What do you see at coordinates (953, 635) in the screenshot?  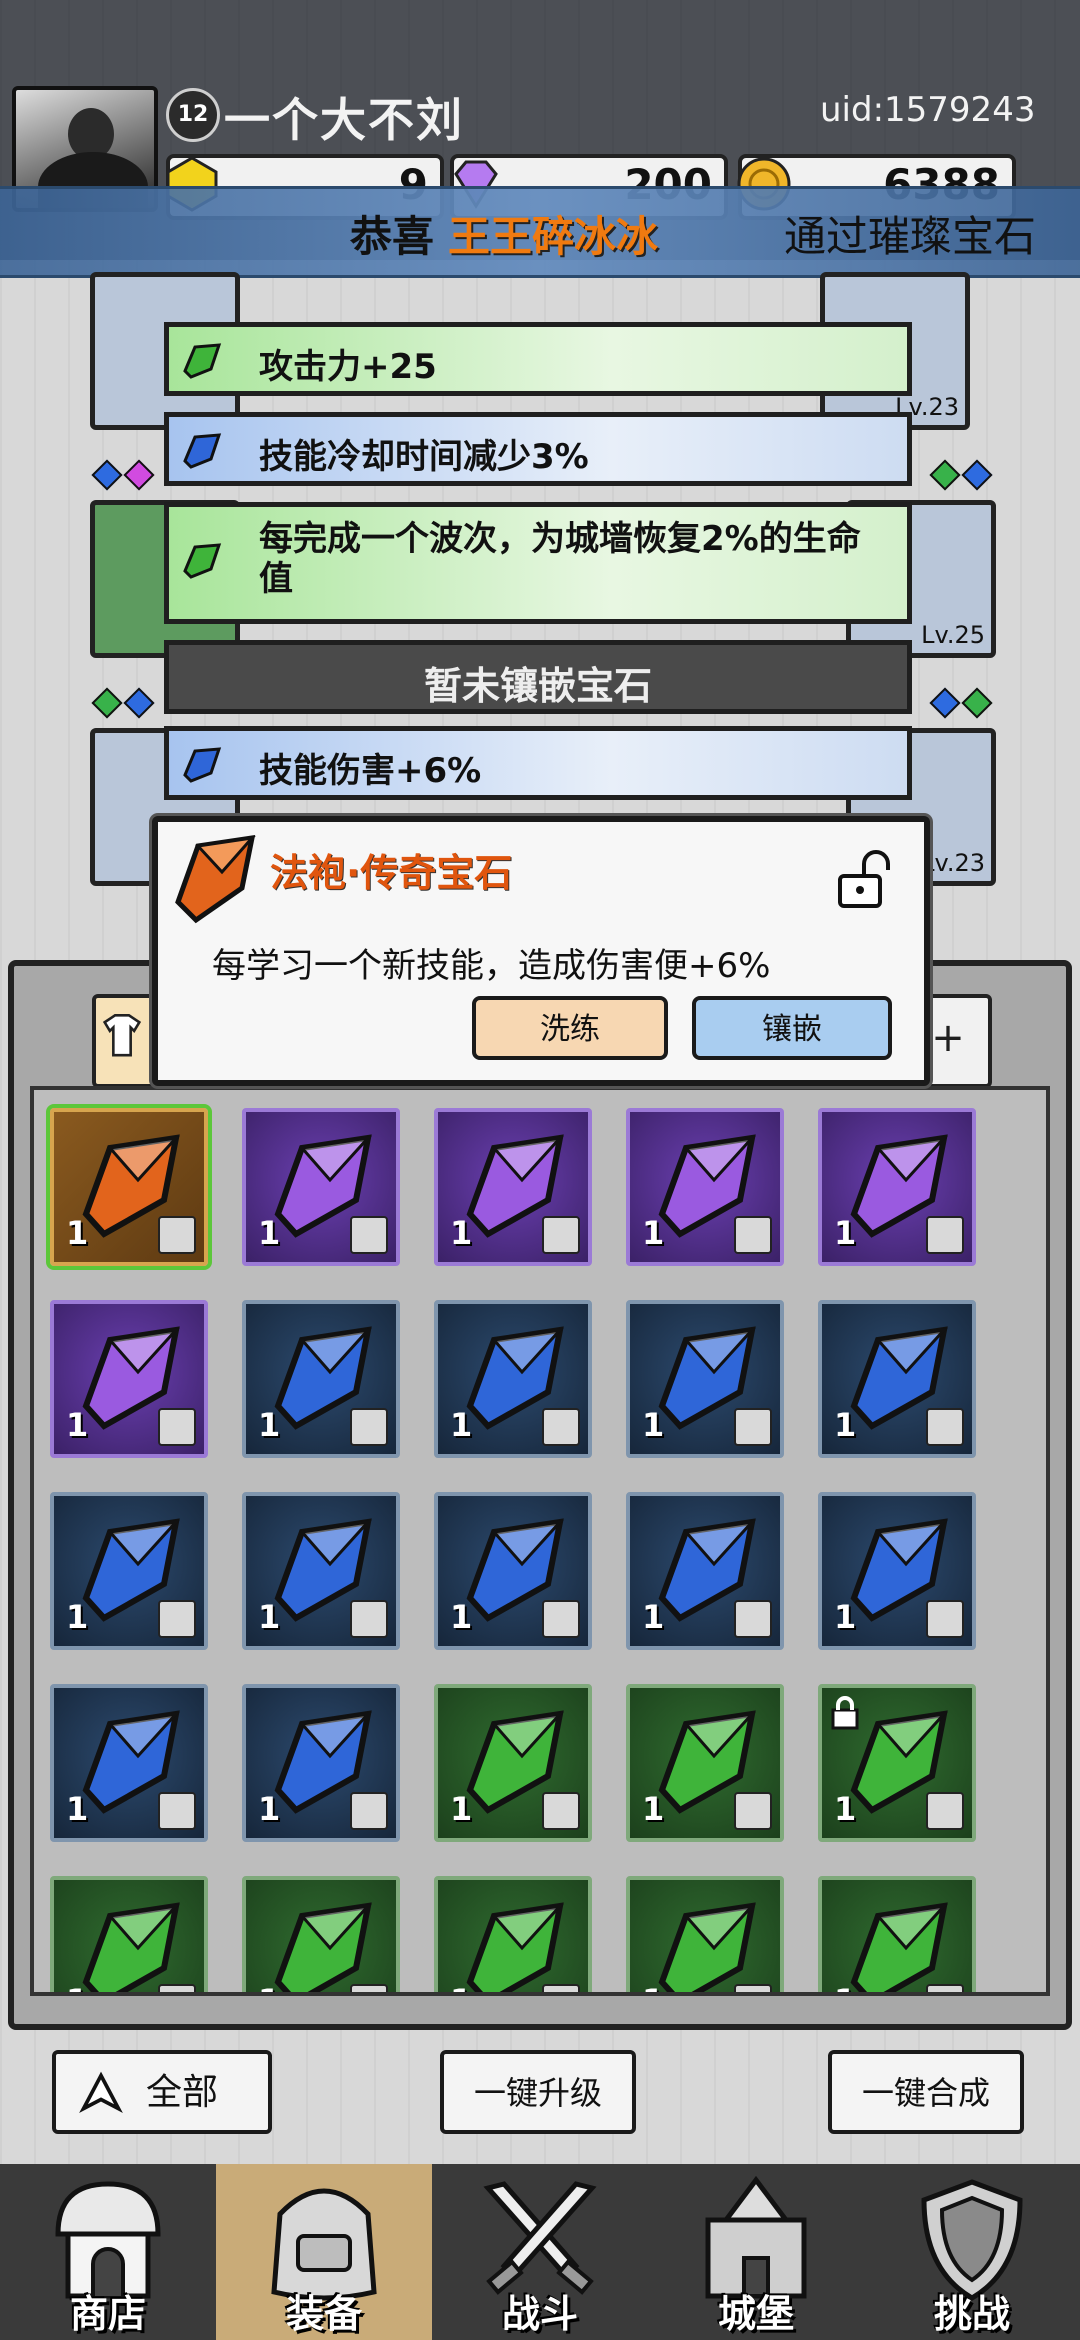 I see `slot-level: Lv.25` at bounding box center [953, 635].